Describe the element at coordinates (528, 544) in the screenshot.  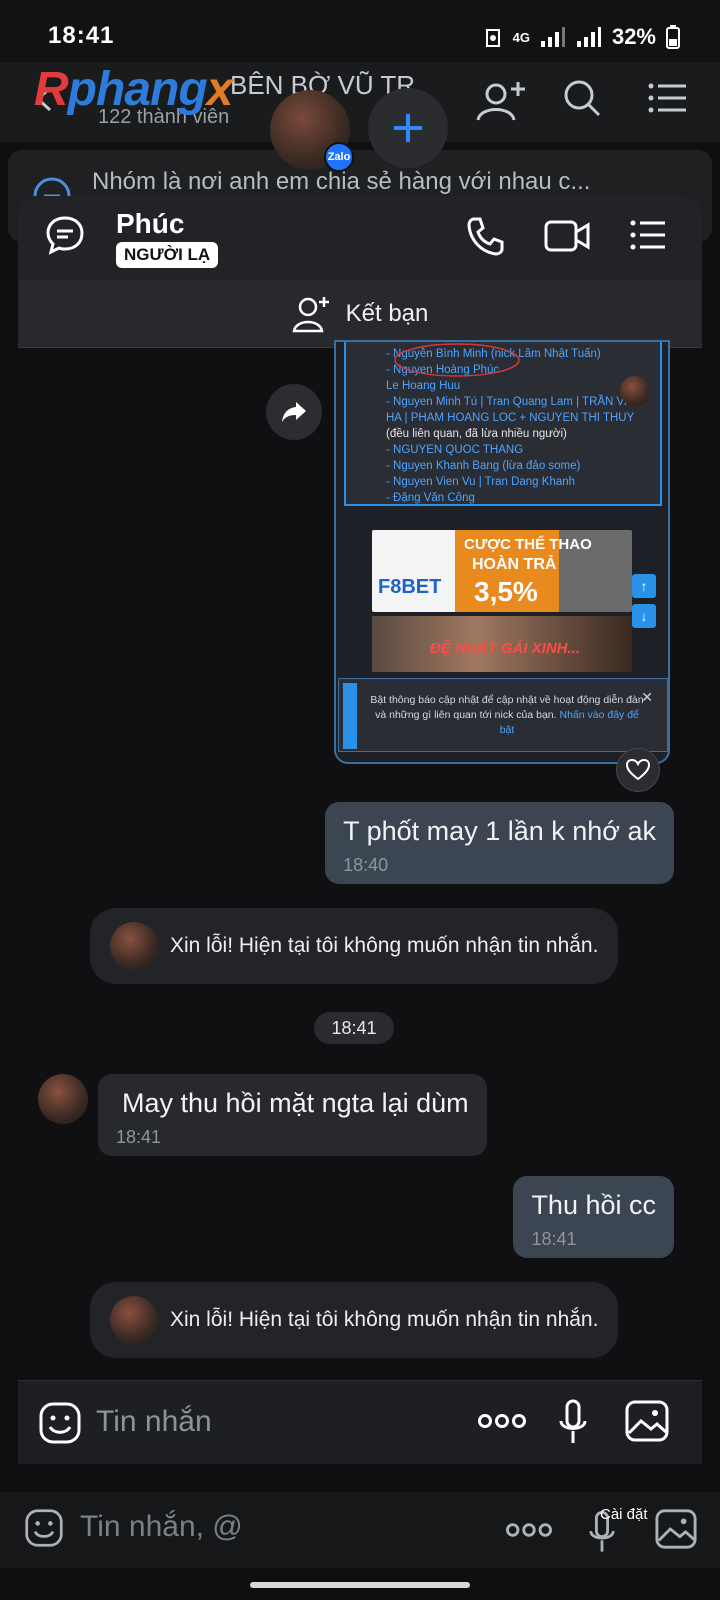
I see `ad-line: CƯỢC THỂ THAO` at that location.